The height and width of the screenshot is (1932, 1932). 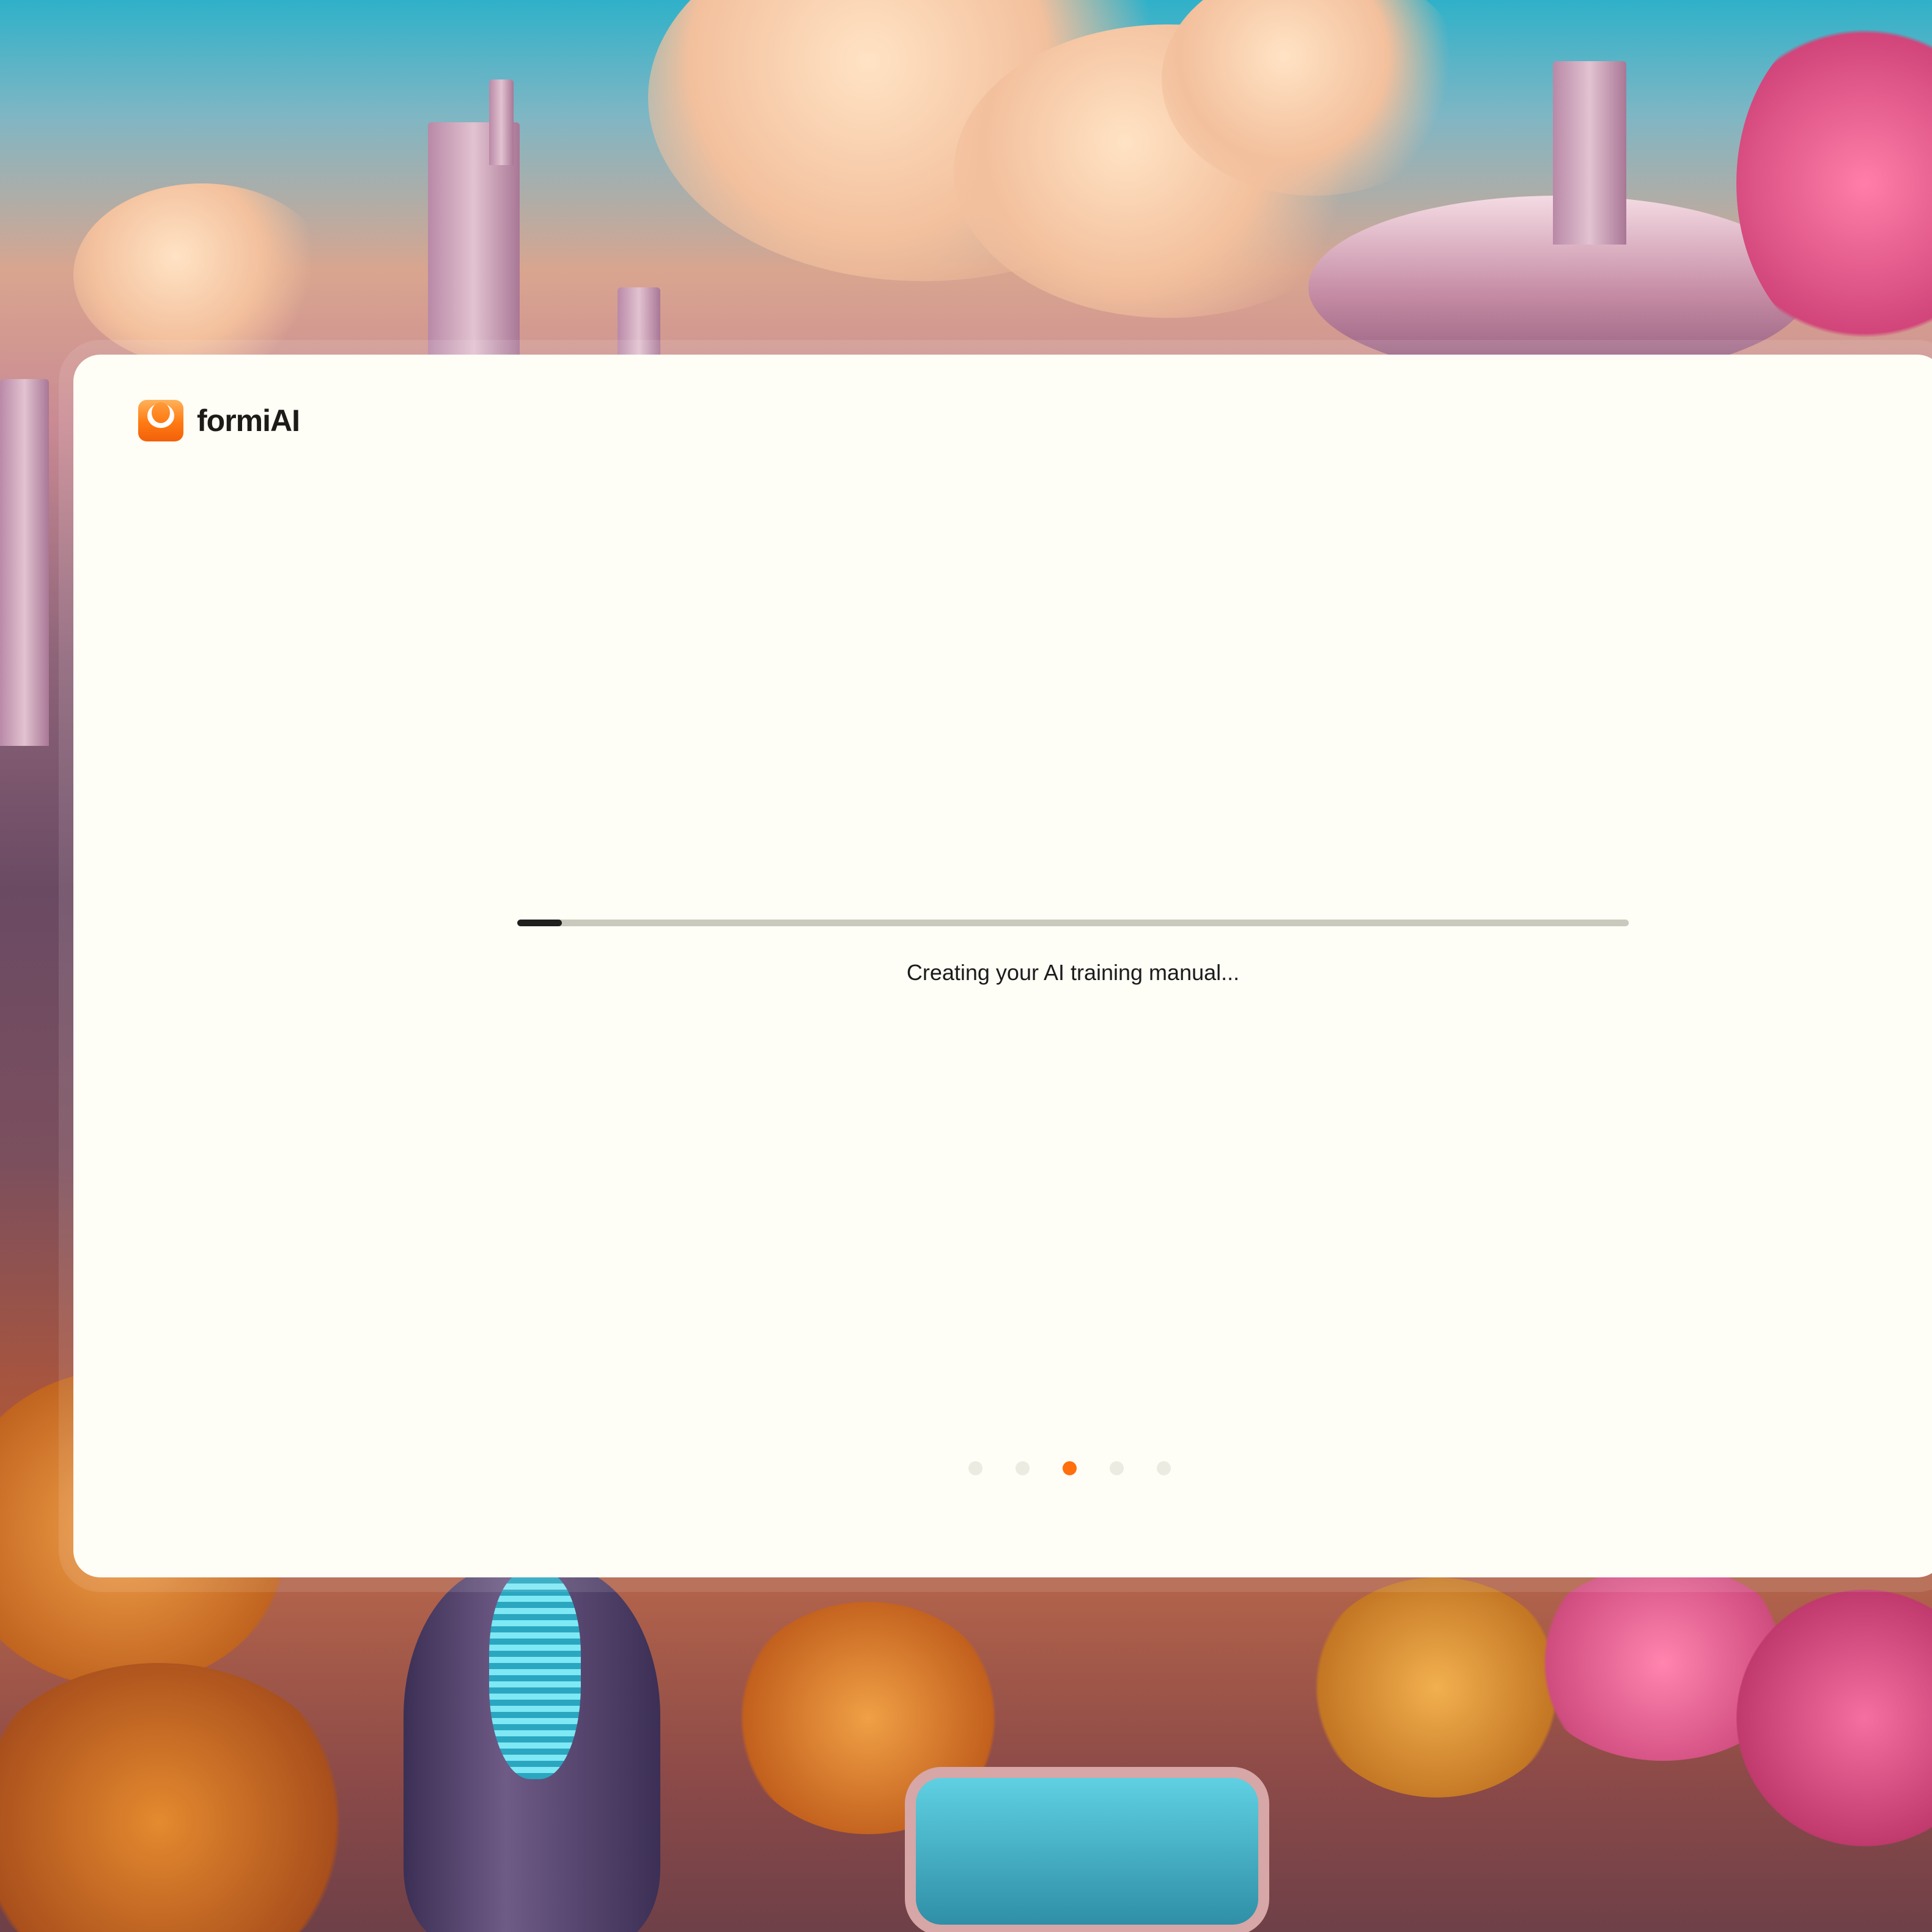 What do you see at coordinates (1073, 923) in the screenshot?
I see `progress-bar` at bounding box center [1073, 923].